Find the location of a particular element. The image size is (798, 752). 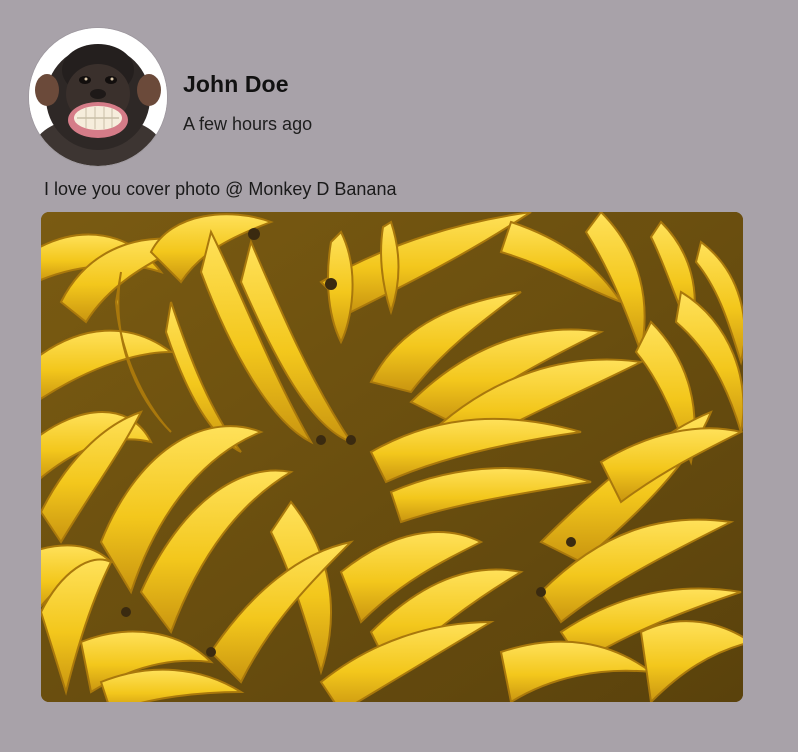

author-avatar is located at coordinates (98, 97).